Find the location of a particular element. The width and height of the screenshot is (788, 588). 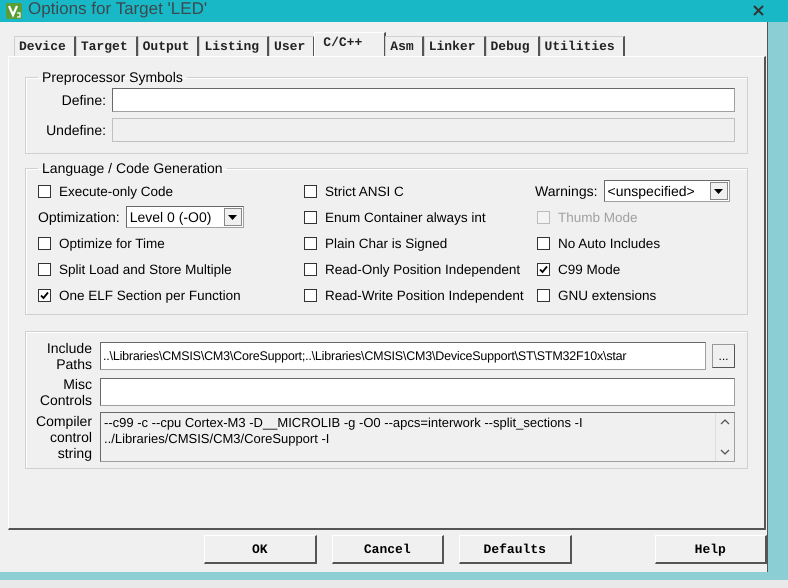

checkbox-label: Plain Char is Signed is located at coordinates (386, 243).